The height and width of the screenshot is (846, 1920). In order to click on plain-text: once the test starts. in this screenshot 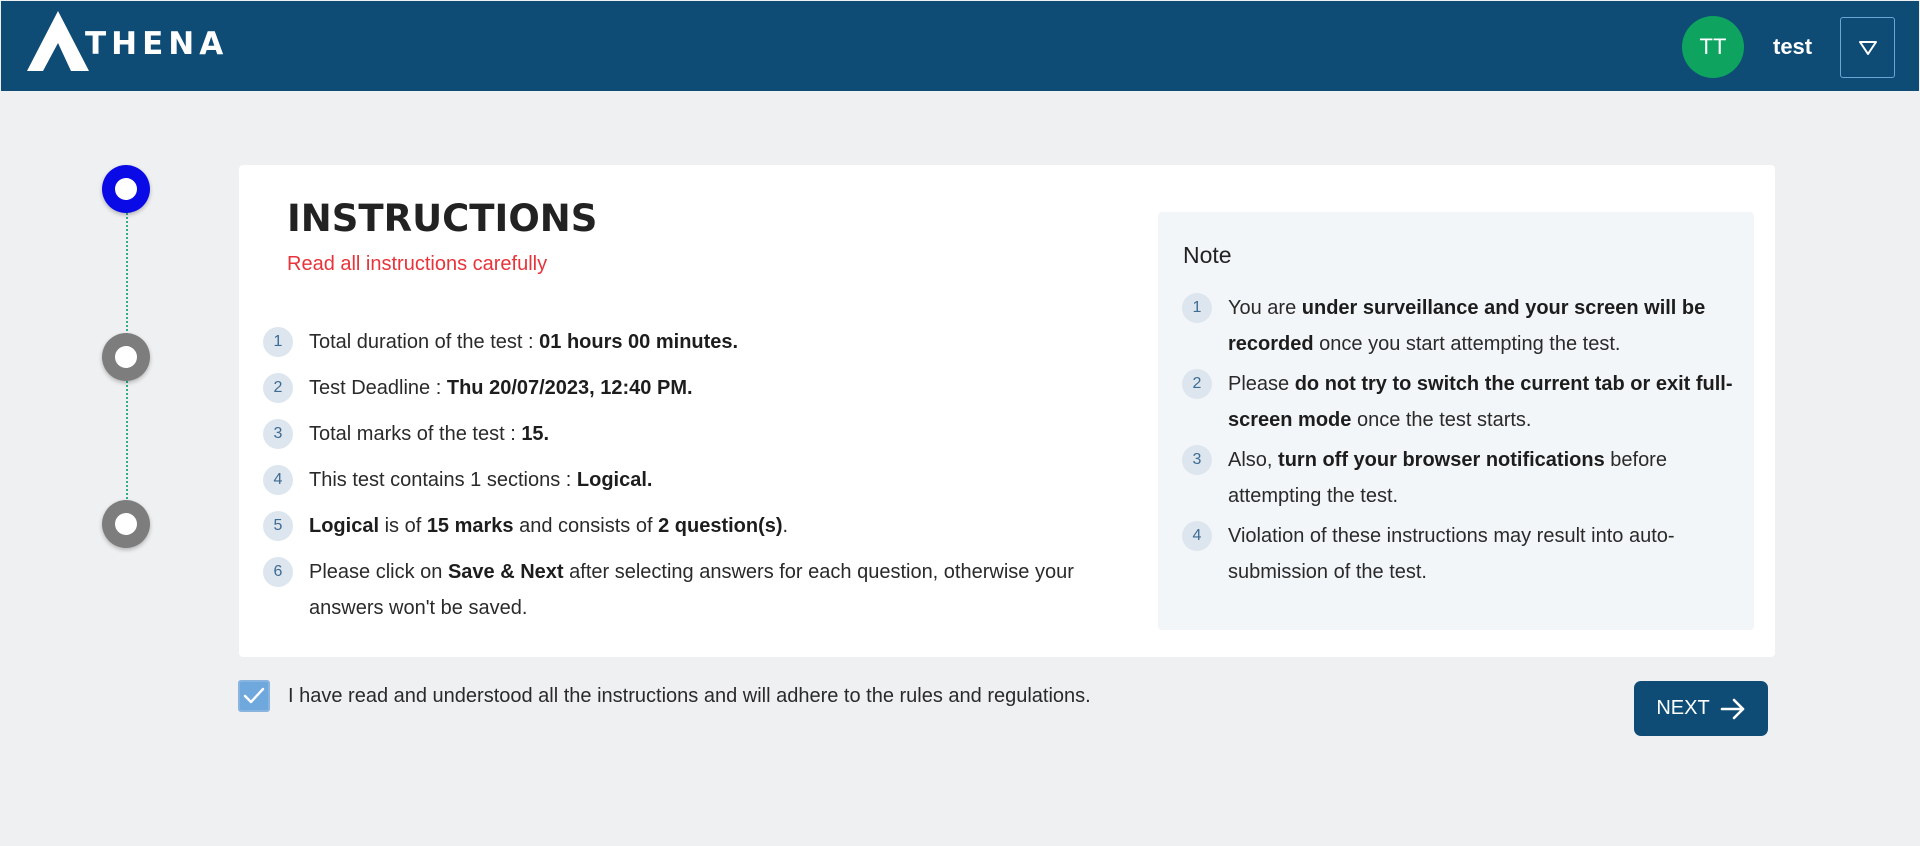, I will do `click(1441, 420)`.